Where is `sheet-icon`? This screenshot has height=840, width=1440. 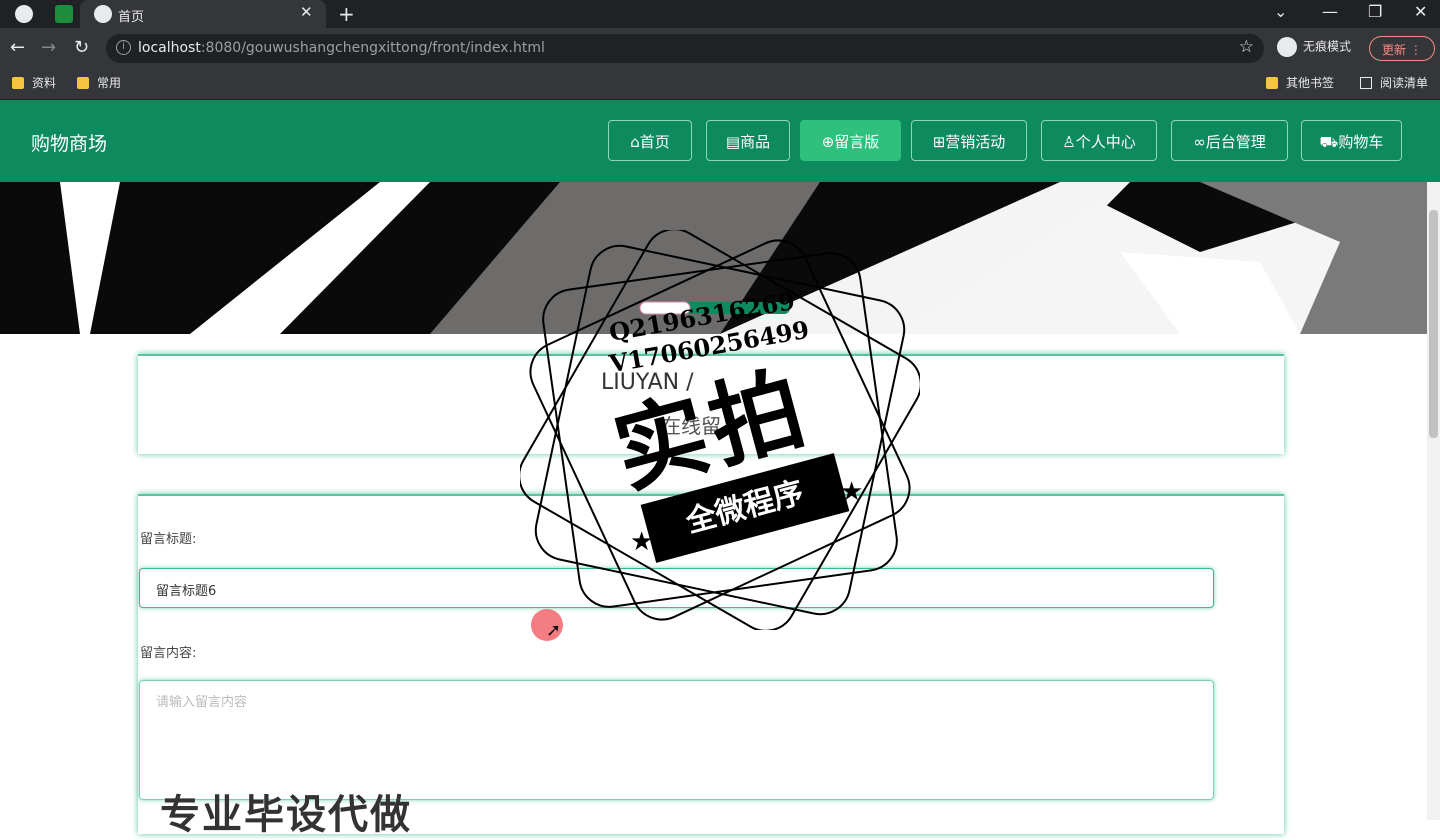 sheet-icon is located at coordinates (64, 14).